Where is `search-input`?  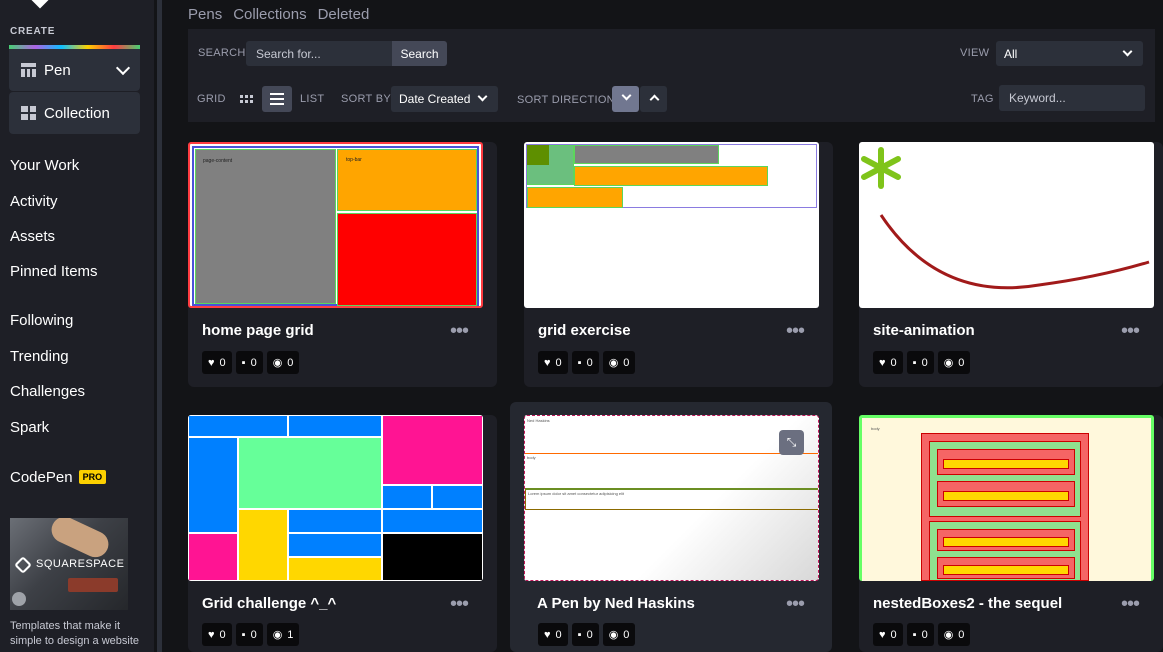
search-input is located at coordinates (319, 53).